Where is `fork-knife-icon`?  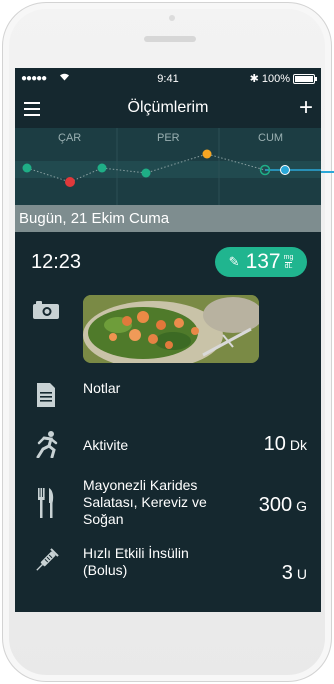 fork-knife-icon is located at coordinates (46, 505).